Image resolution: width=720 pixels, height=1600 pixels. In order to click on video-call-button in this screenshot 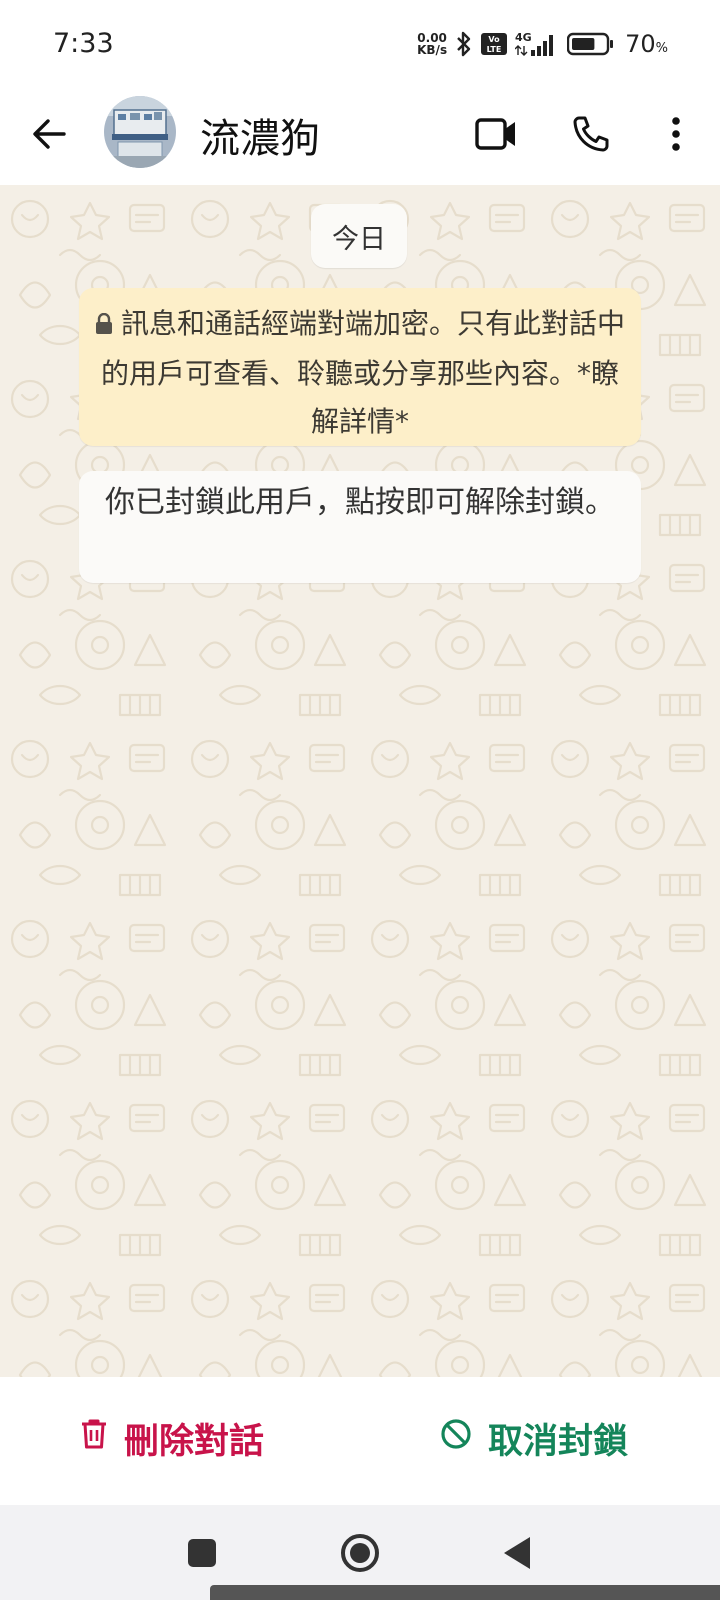, I will do `click(496, 136)`.